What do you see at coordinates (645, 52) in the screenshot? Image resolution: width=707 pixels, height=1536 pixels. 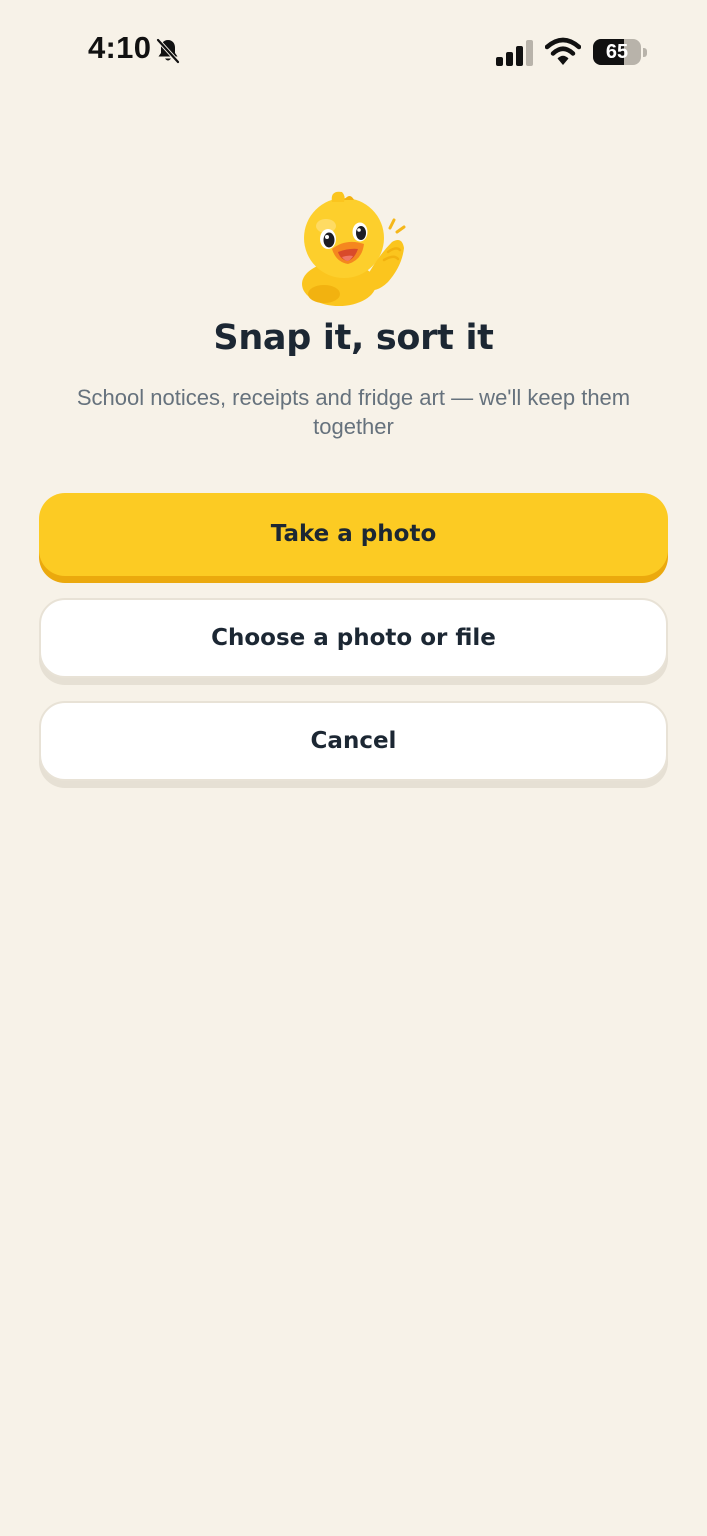 I see `battery-cap` at bounding box center [645, 52].